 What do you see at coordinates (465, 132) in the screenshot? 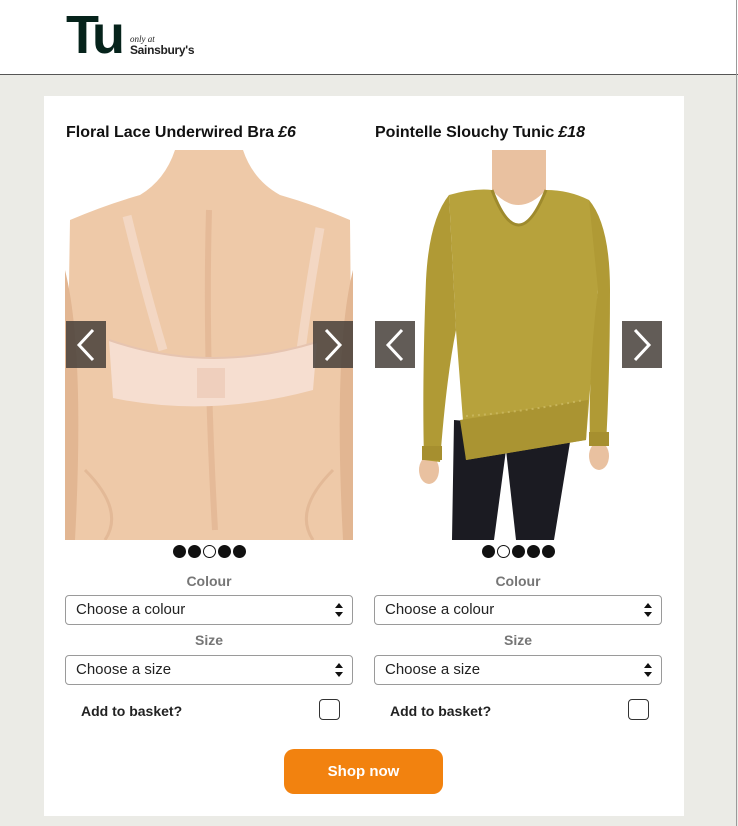
I see `product-name: Pointelle Slouchy Tunic` at bounding box center [465, 132].